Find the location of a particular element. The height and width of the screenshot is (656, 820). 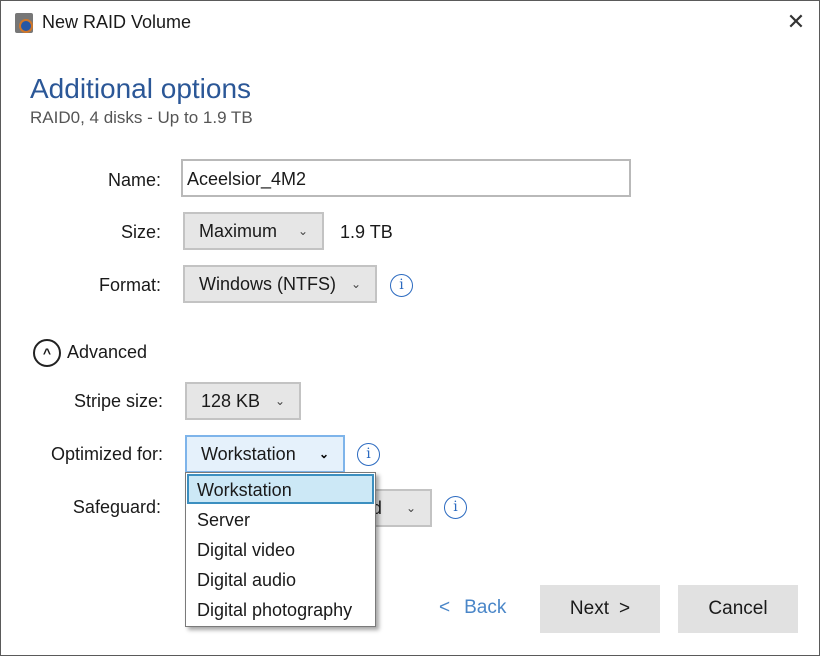

size-select: Maximum ⌄ is located at coordinates (253, 231).